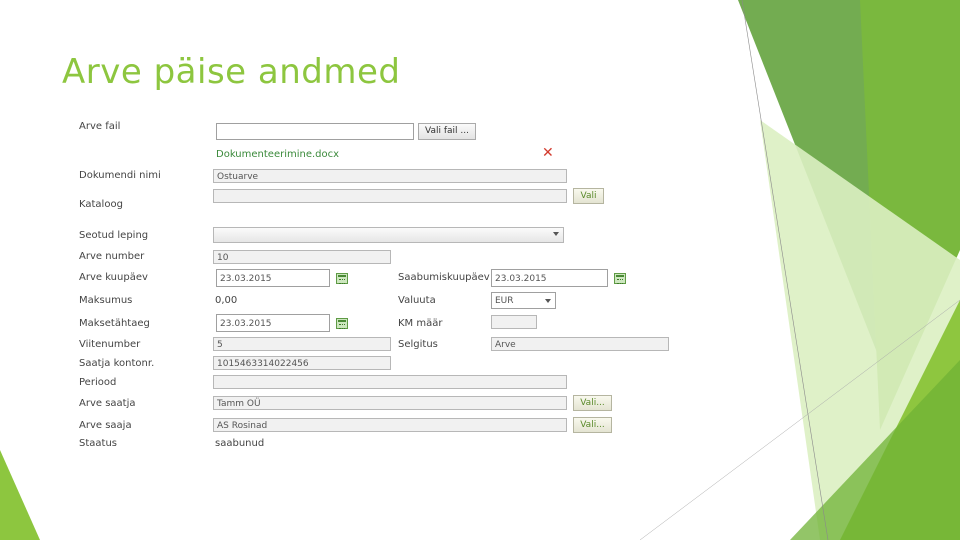 The width and height of the screenshot is (960, 540). I want to click on due-date-field: 23.03.2015, so click(273, 323).